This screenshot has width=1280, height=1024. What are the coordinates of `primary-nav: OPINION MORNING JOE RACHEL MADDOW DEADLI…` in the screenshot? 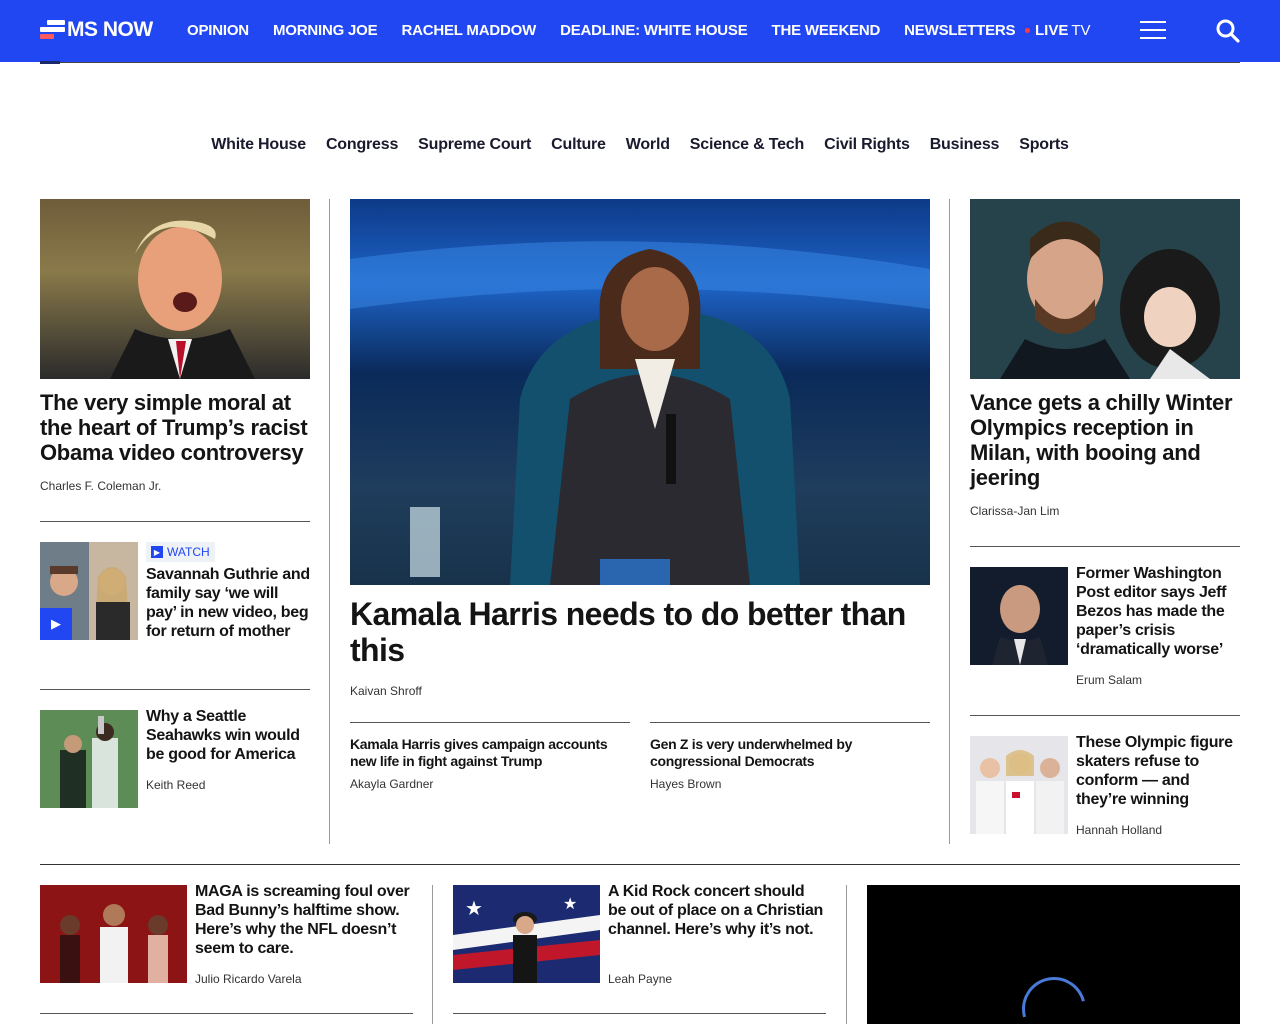 It's located at (613, 30).